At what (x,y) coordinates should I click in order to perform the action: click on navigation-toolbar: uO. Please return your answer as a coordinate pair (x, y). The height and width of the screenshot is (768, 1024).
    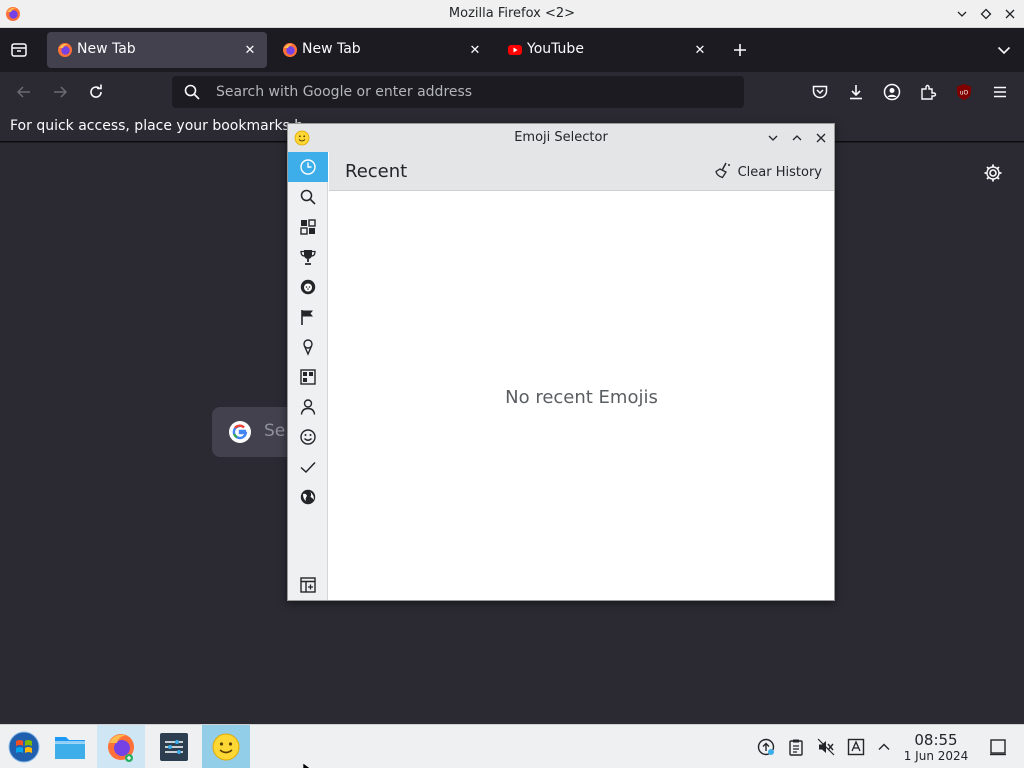
    Looking at the image, I should click on (512, 92).